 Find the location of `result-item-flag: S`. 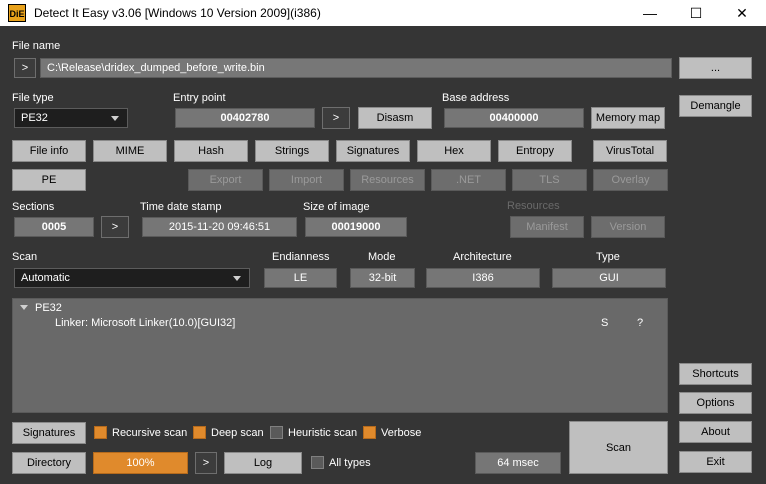

result-item-flag: S is located at coordinates (604, 323).